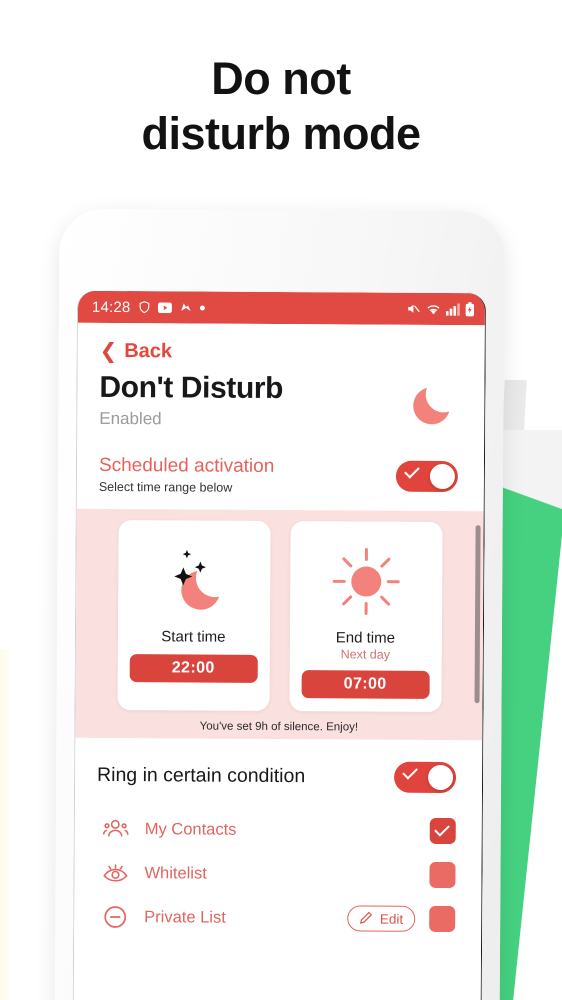 The height and width of the screenshot is (1000, 562). What do you see at coordinates (366, 918) in the screenshot?
I see `pencil-icon` at bounding box center [366, 918].